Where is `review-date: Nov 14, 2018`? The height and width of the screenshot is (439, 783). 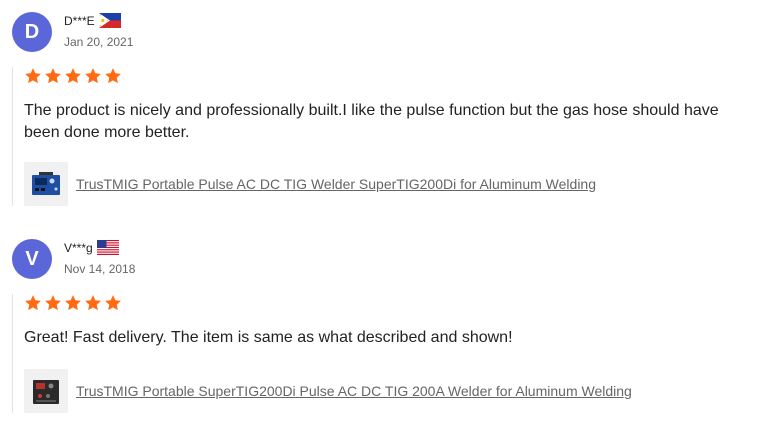 review-date: Nov 14, 2018 is located at coordinates (100, 269).